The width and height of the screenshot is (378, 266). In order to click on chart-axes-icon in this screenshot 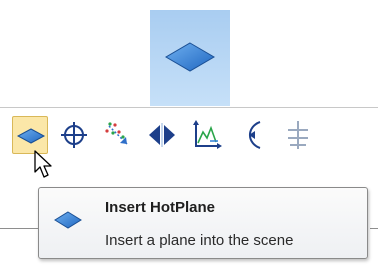, I will do `click(207, 134)`.